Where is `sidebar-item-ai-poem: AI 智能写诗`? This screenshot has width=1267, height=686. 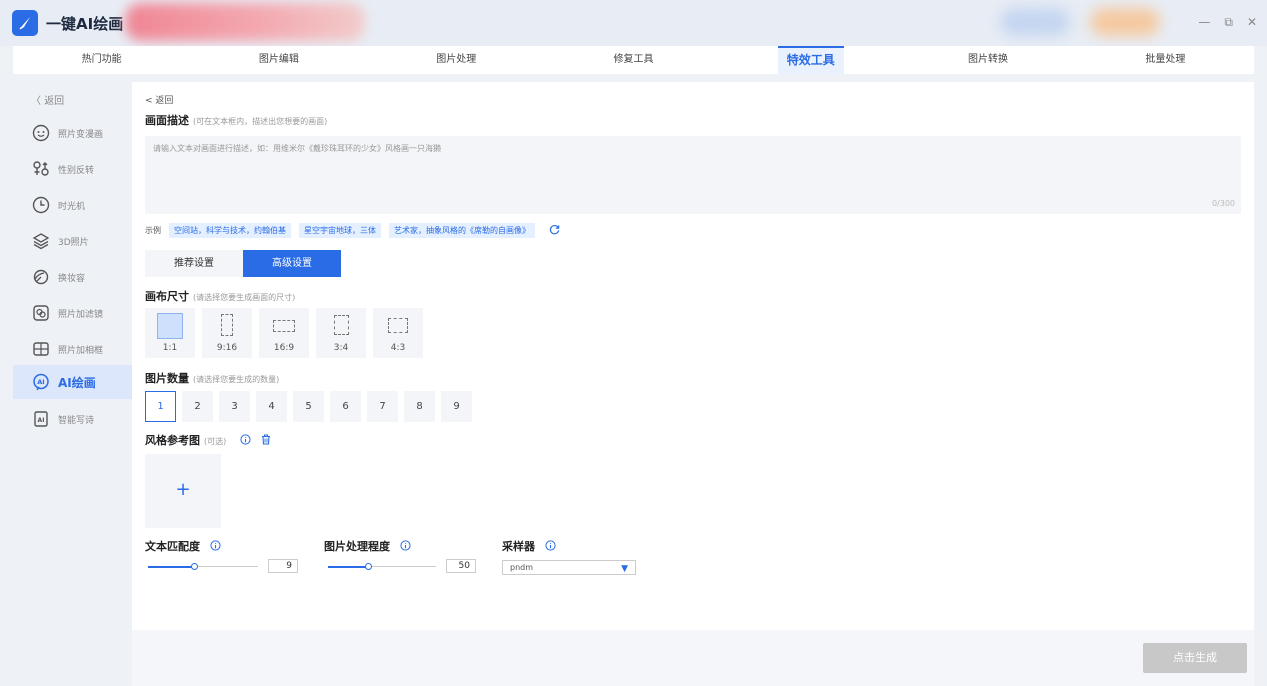
sidebar-item-ai-poem: AI 智能写诗 is located at coordinates (72, 419).